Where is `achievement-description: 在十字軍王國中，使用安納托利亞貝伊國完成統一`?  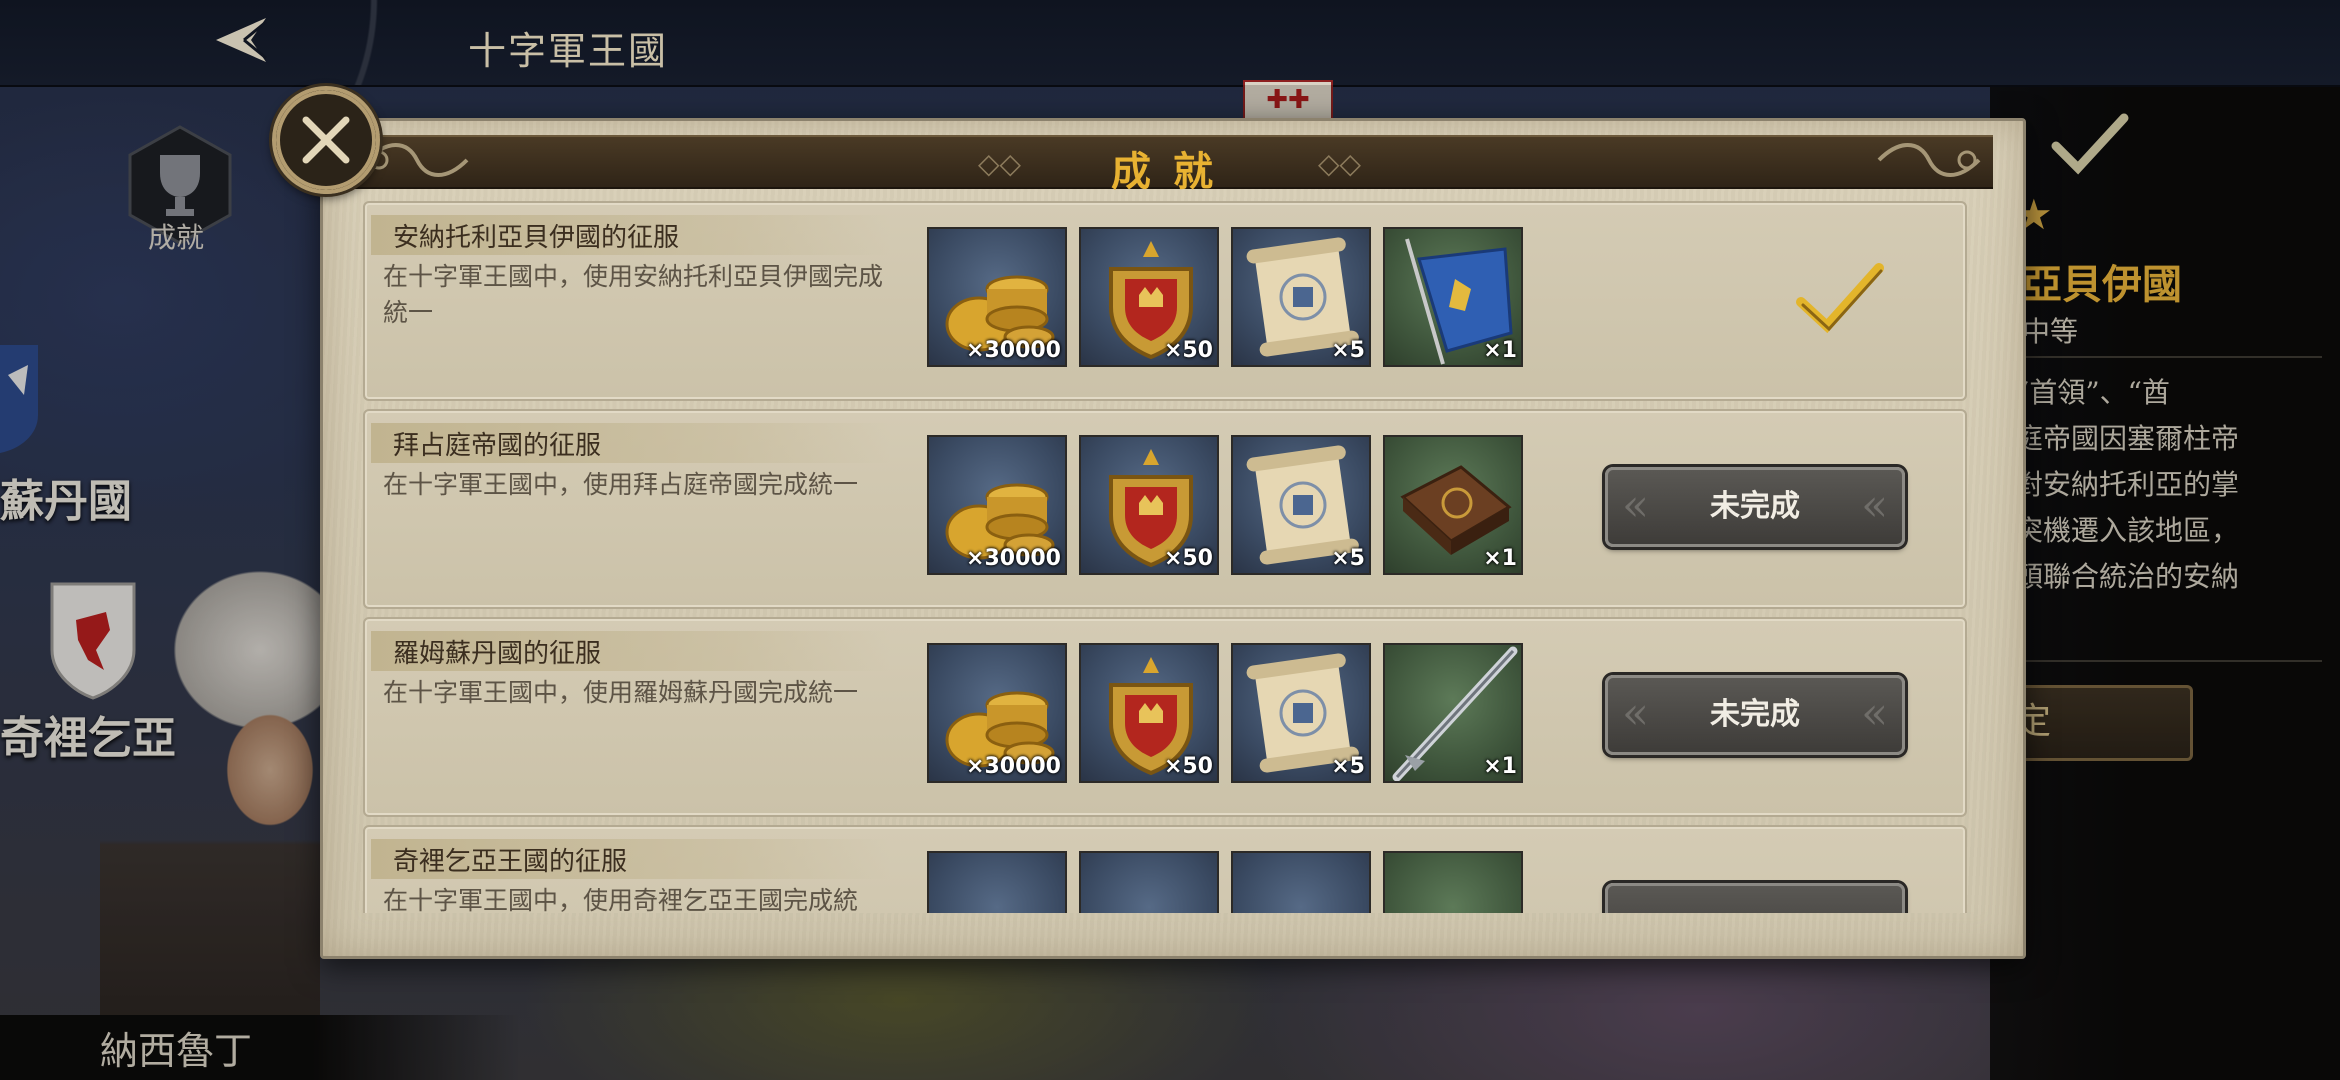 achievement-description: 在十字軍王國中，使用安納托利亞貝伊國完成統一 is located at coordinates (633, 294).